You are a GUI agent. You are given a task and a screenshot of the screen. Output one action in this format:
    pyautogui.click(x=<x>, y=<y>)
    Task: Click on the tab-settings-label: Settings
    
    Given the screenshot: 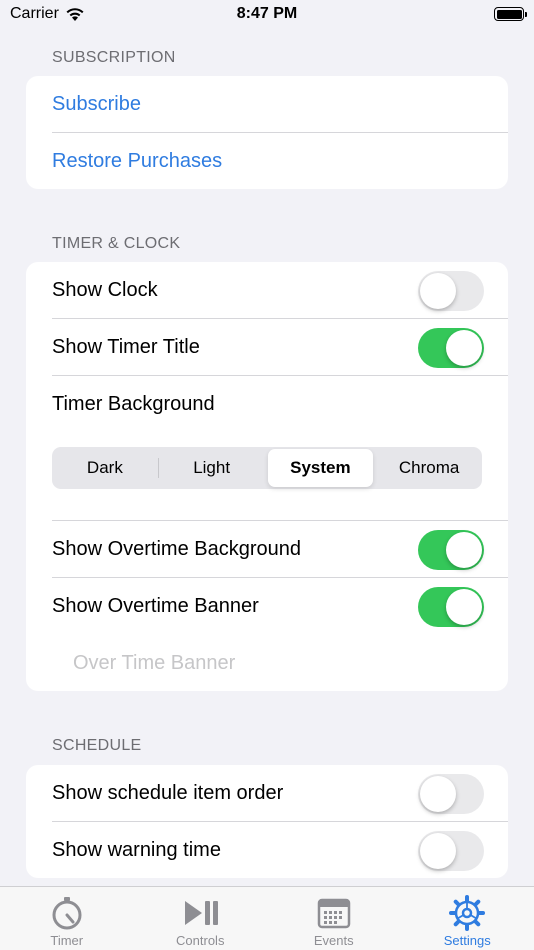 What is the action you would take?
    pyautogui.click(x=467, y=940)
    